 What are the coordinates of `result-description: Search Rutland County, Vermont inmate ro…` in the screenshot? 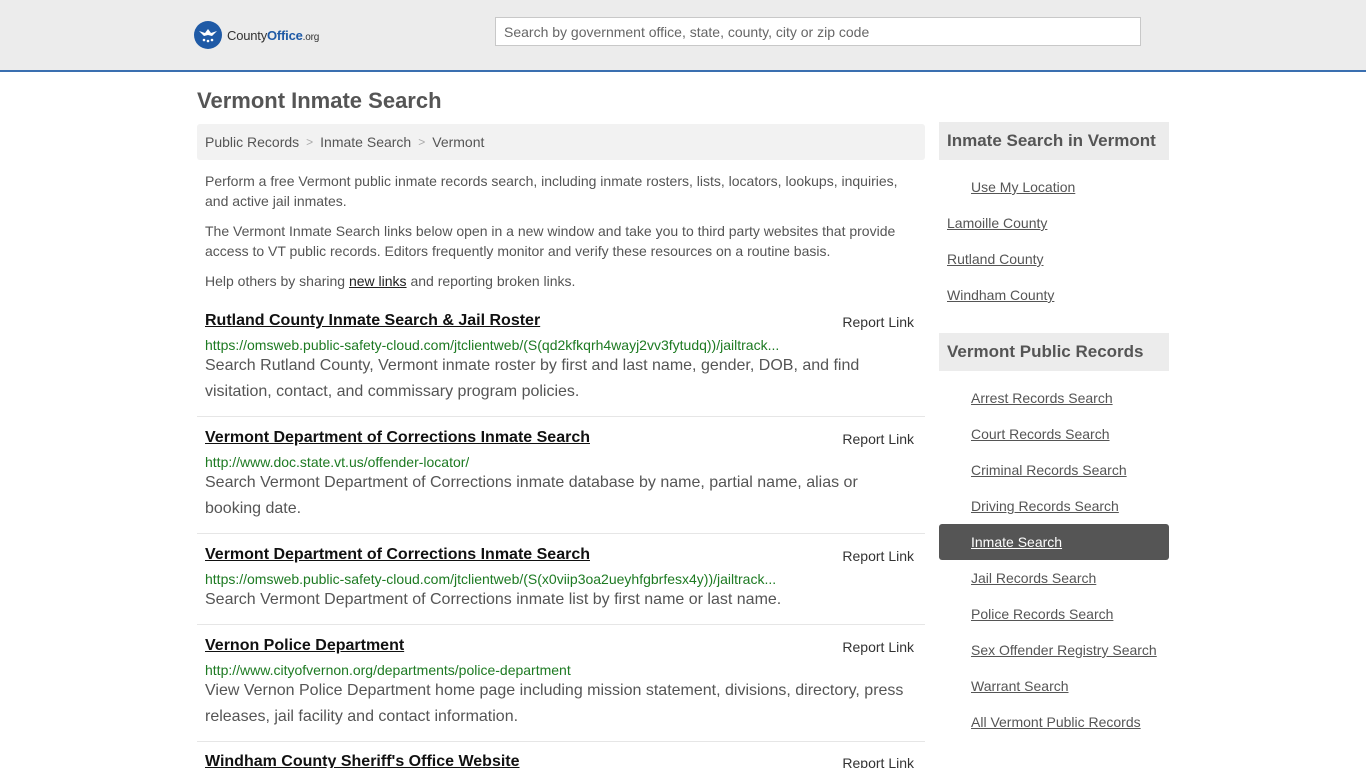 It's located at (532, 378).